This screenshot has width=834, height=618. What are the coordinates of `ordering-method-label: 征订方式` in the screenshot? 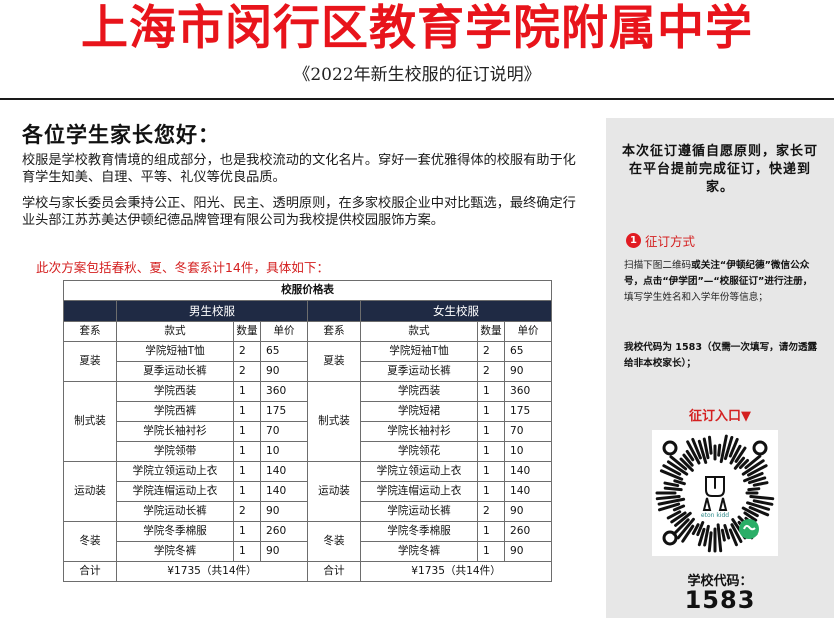 It's located at (670, 241).